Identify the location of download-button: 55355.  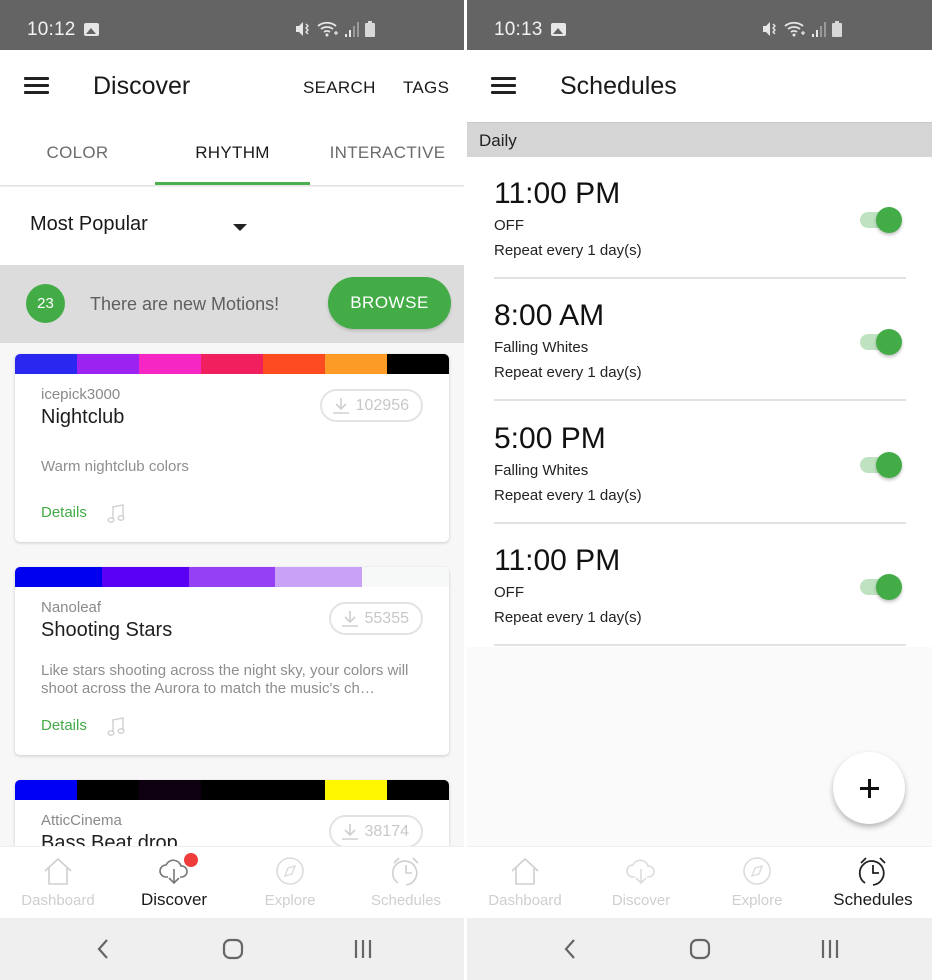
(375, 618).